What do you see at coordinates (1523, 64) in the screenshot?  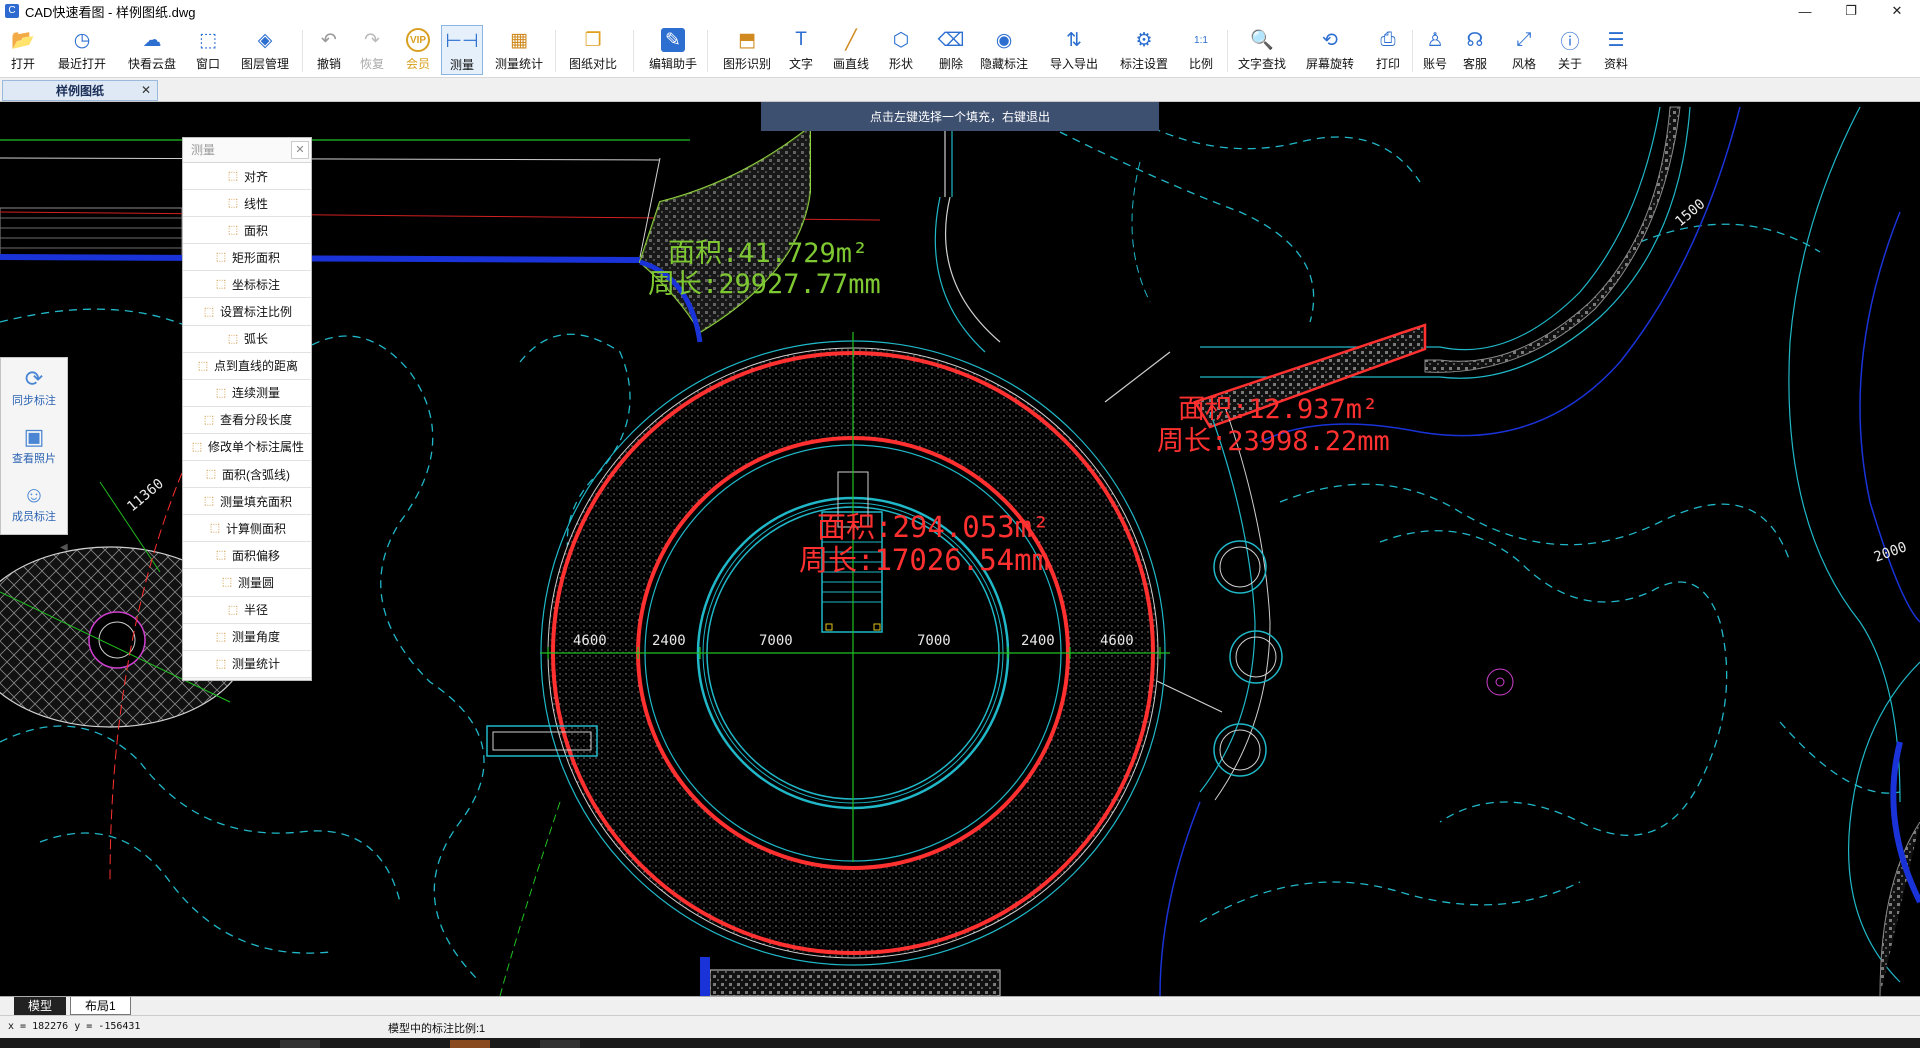 I see `toolbar-label: 风格` at bounding box center [1523, 64].